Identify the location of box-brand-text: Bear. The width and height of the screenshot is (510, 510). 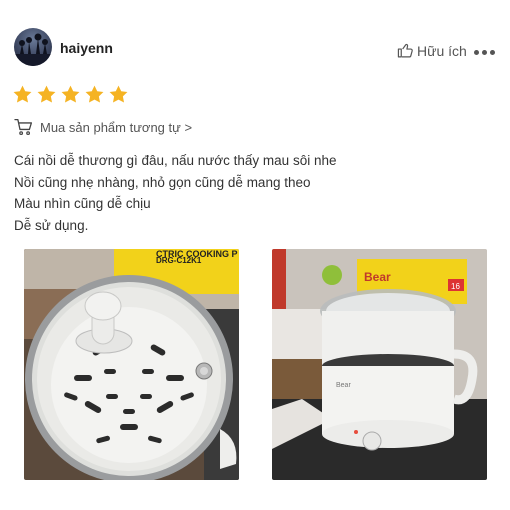
(377, 277).